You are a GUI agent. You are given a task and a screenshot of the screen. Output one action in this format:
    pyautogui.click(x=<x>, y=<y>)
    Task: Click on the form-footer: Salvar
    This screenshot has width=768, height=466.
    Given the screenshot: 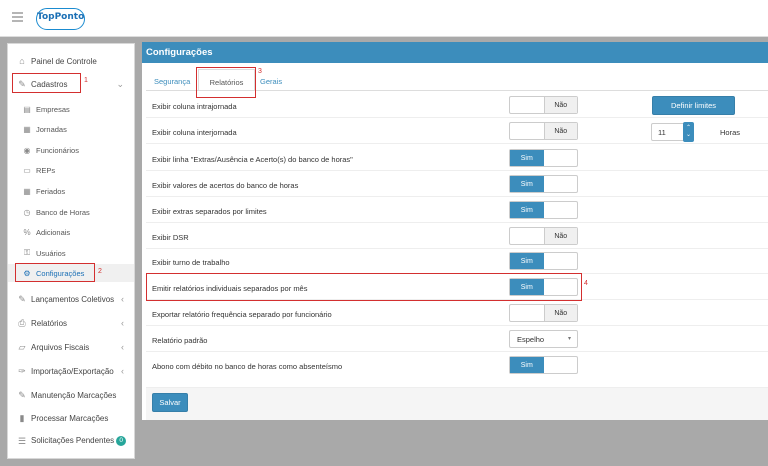 What is the action you would take?
    pyautogui.click(x=457, y=403)
    